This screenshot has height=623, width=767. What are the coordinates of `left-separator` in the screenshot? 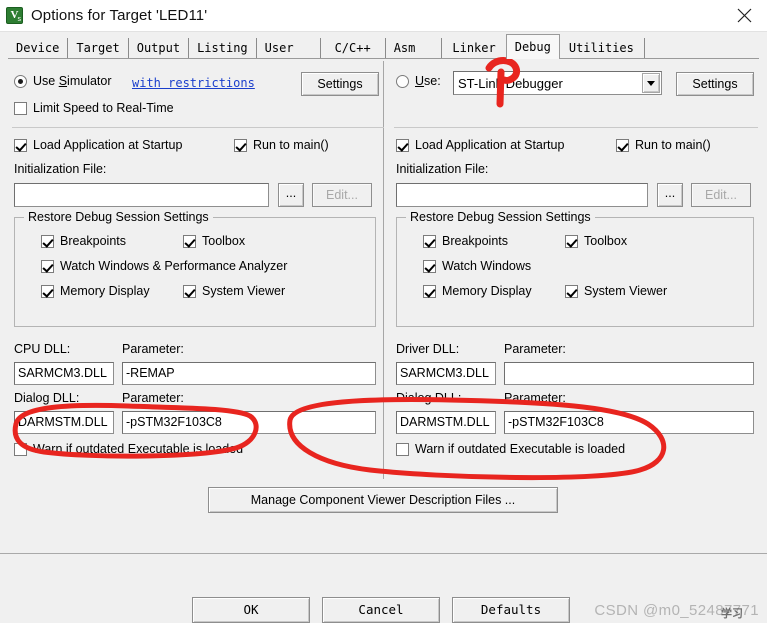 It's located at (198, 127).